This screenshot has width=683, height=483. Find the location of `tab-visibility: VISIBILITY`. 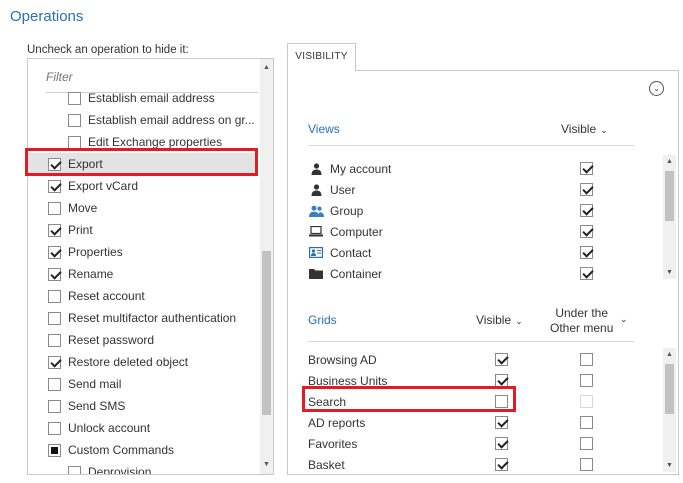

tab-visibility: VISIBILITY is located at coordinates (321, 57).